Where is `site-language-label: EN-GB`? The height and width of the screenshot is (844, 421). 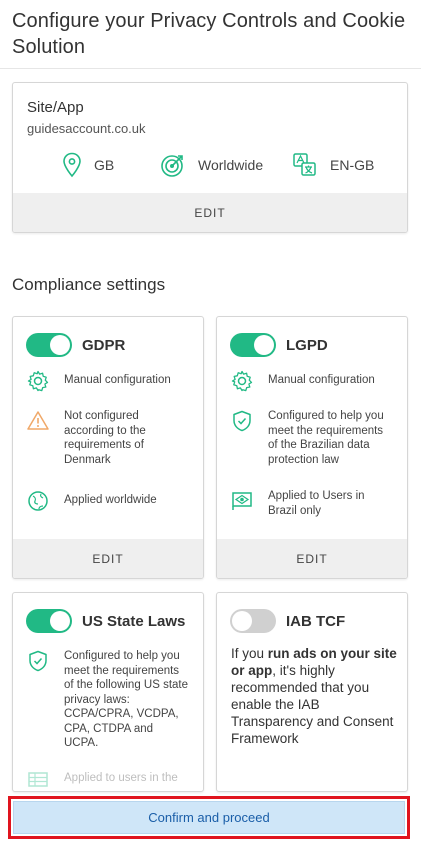 site-language-label: EN-GB is located at coordinates (352, 165).